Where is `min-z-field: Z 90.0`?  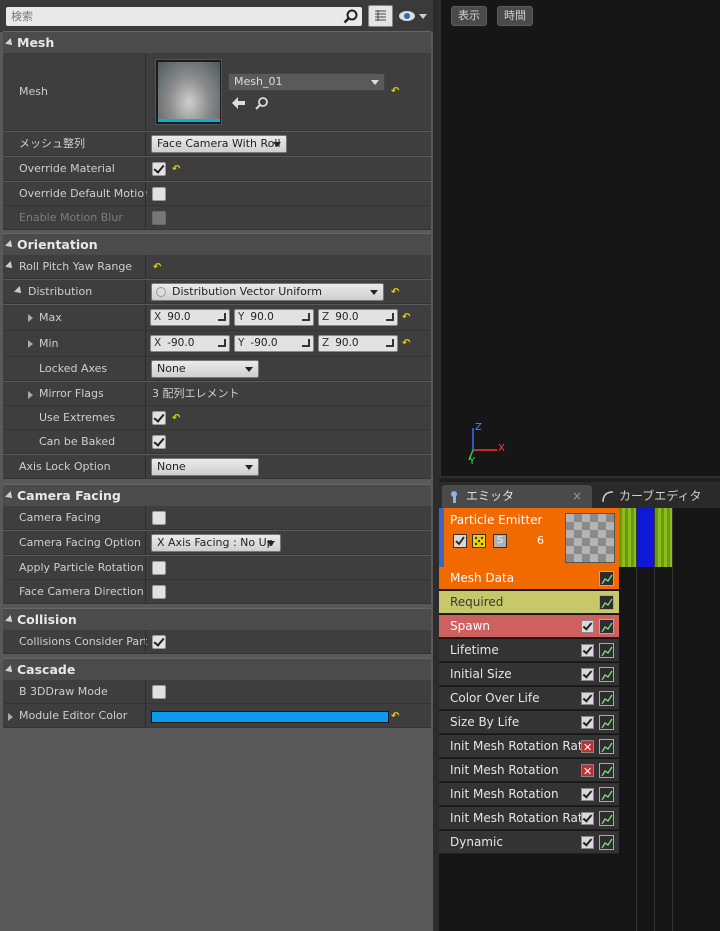 min-z-field: Z 90.0 is located at coordinates (358, 343).